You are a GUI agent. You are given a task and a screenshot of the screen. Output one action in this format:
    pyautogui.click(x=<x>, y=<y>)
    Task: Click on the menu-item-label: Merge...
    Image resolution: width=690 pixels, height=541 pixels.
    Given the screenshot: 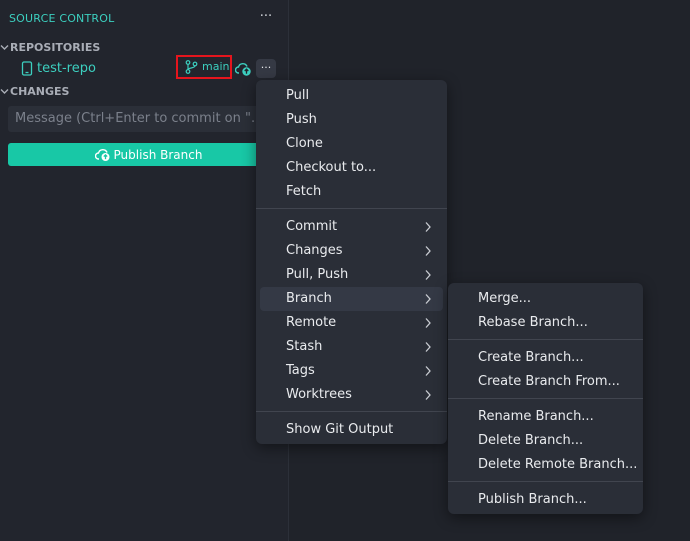 What is the action you would take?
    pyautogui.click(x=504, y=298)
    